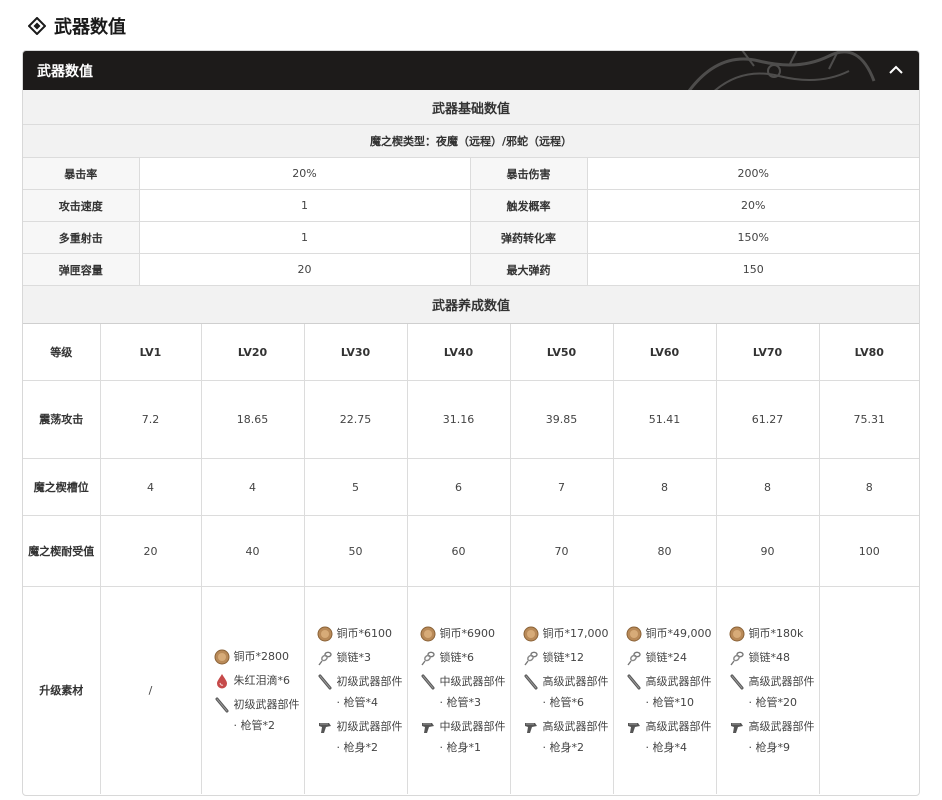  Describe the element at coordinates (266, 714) in the screenshot. I see `material-text: 初级武器部件 · 枪管*2` at that location.